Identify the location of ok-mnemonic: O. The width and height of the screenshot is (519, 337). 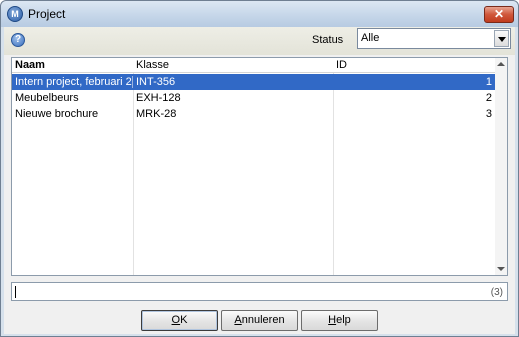
(176, 320).